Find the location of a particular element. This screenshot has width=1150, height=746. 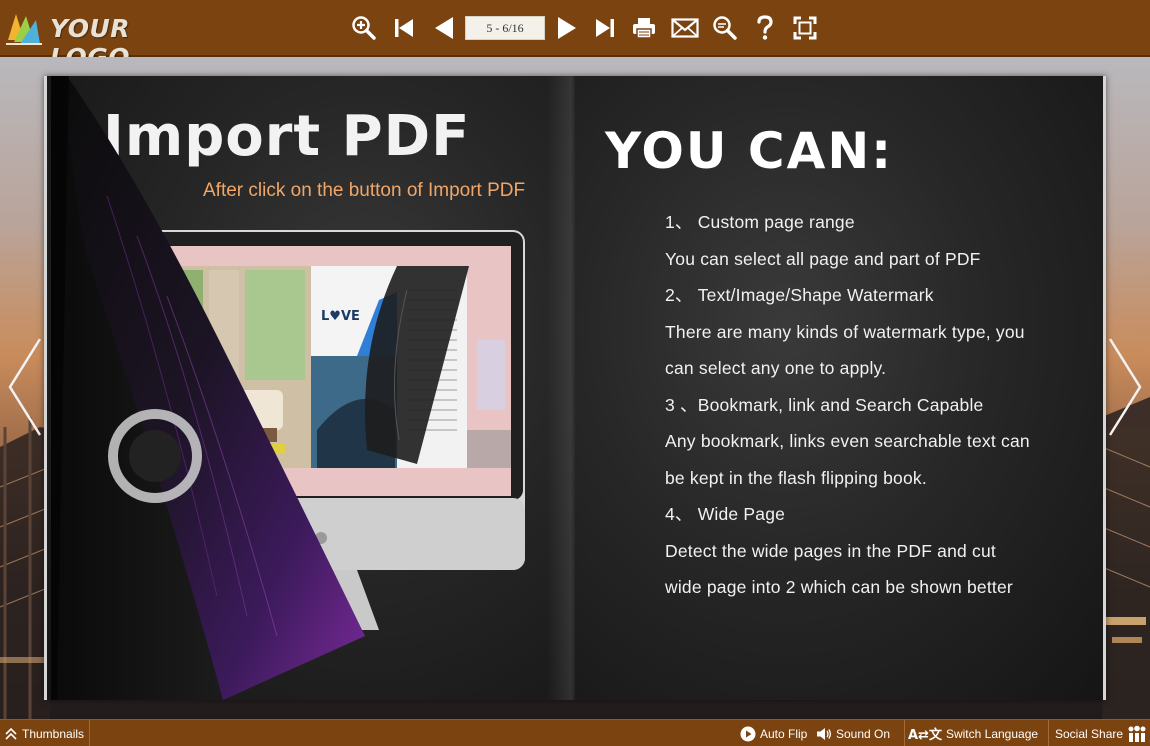

chevron-left-icon is located at coordinates (25, 387).